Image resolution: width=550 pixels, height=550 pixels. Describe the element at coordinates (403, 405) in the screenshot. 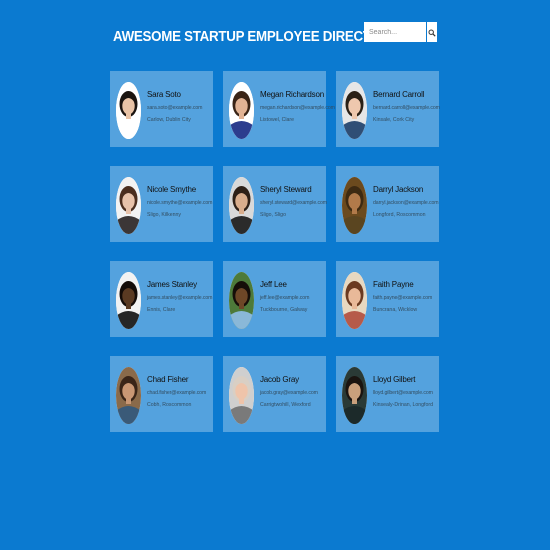

I see `employee-location: Kinsealy-Drinan, Longford` at that location.